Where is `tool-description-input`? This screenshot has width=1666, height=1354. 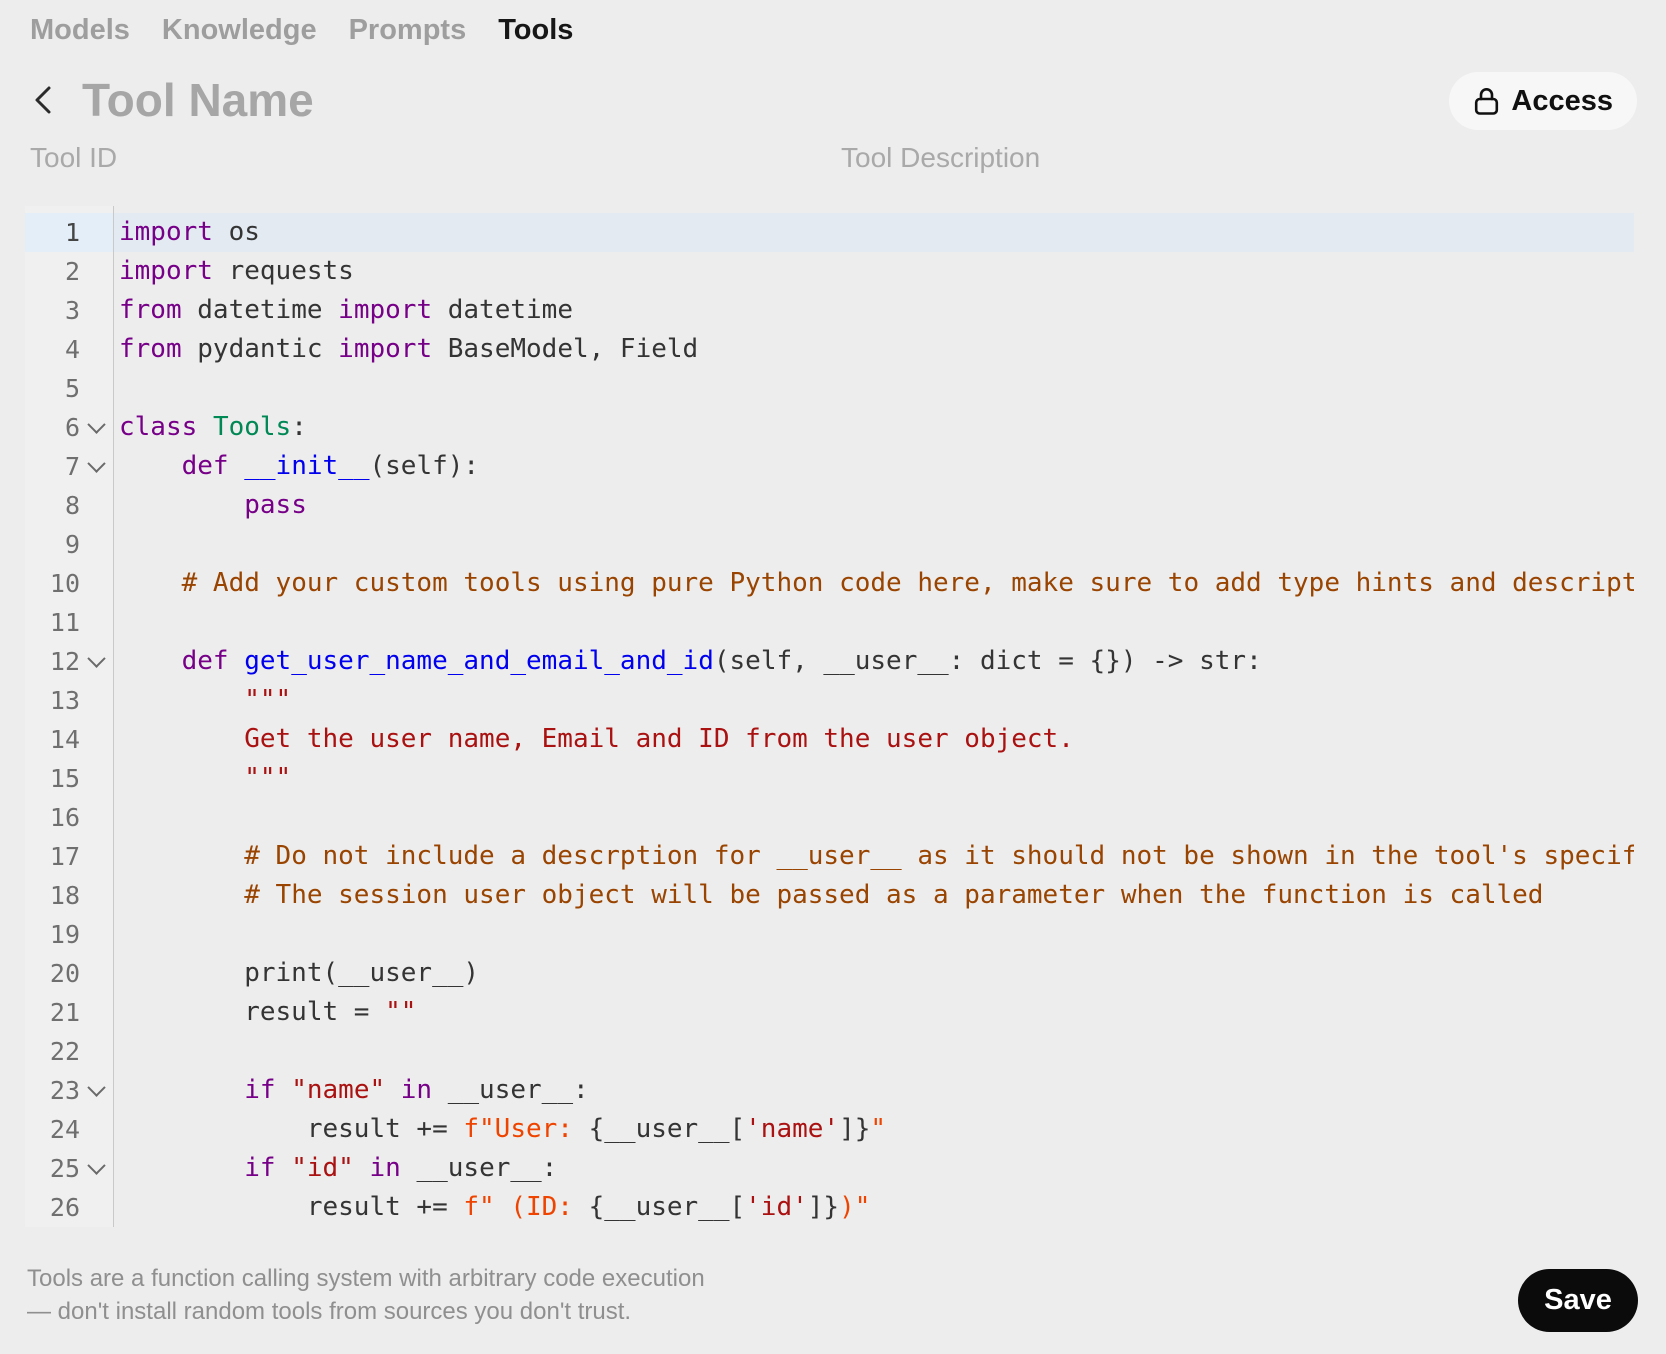 tool-description-input is located at coordinates (1238, 158).